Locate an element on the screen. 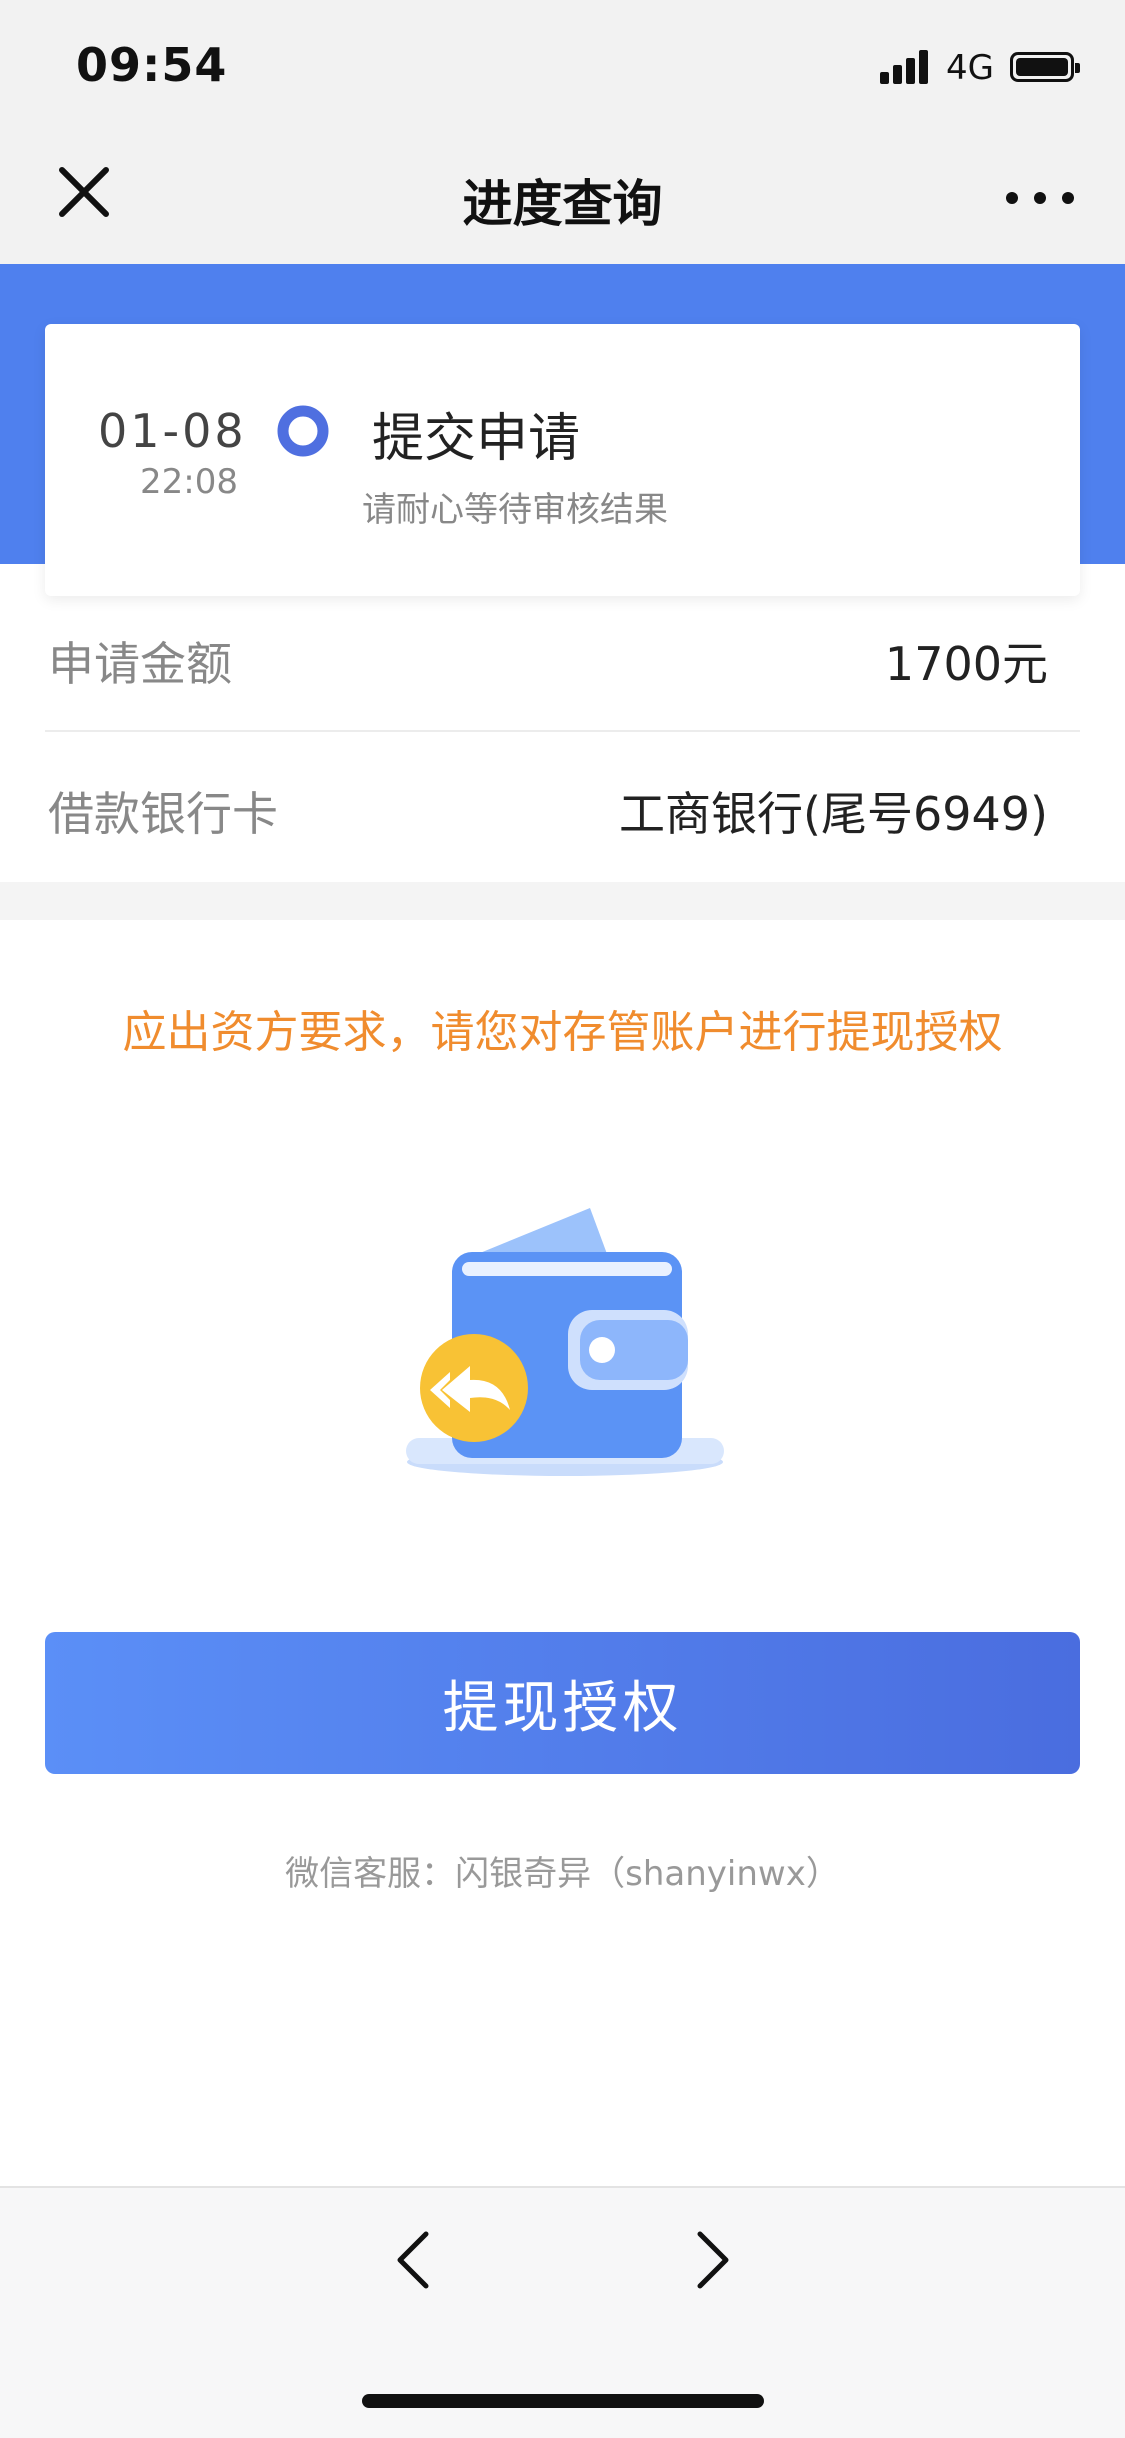 The height and width of the screenshot is (2438, 1125). network-label: 4G is located at coordinates (970, 68).